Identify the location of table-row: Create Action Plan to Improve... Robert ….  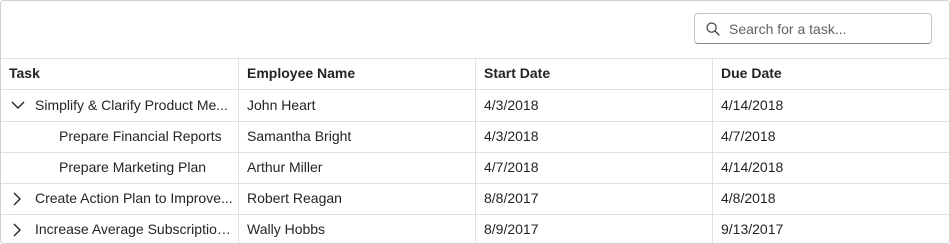
(475, 199).